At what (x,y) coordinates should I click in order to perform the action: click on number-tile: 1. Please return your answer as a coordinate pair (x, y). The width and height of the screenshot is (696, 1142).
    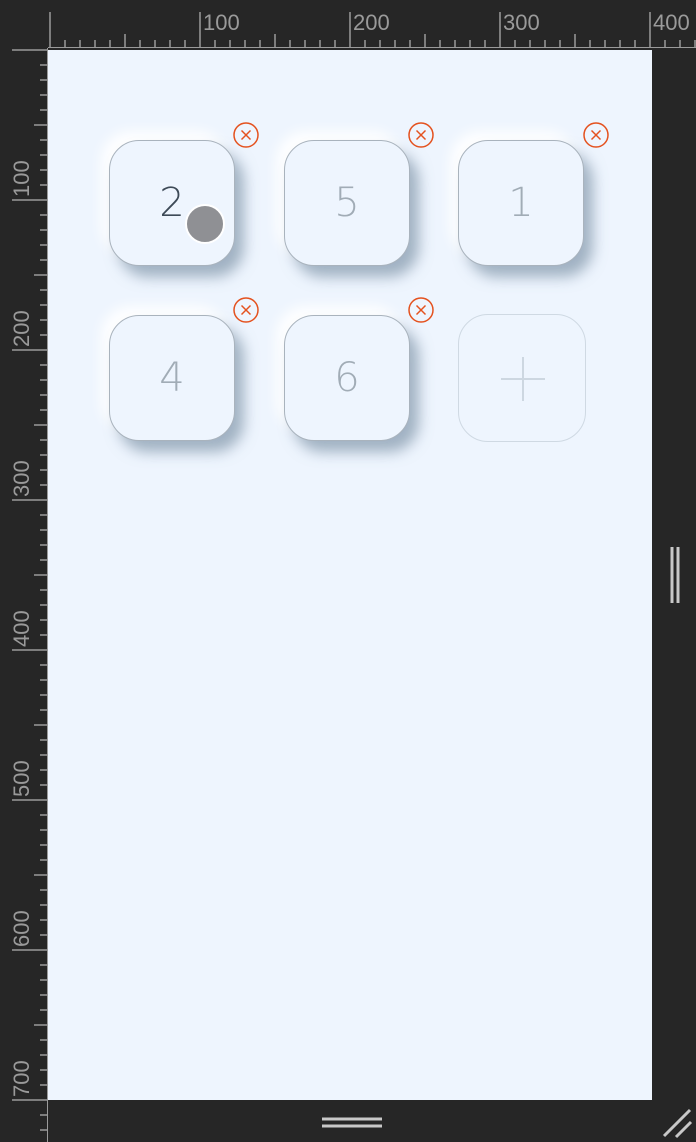
    Looking at the image, I should click on (521, 203).